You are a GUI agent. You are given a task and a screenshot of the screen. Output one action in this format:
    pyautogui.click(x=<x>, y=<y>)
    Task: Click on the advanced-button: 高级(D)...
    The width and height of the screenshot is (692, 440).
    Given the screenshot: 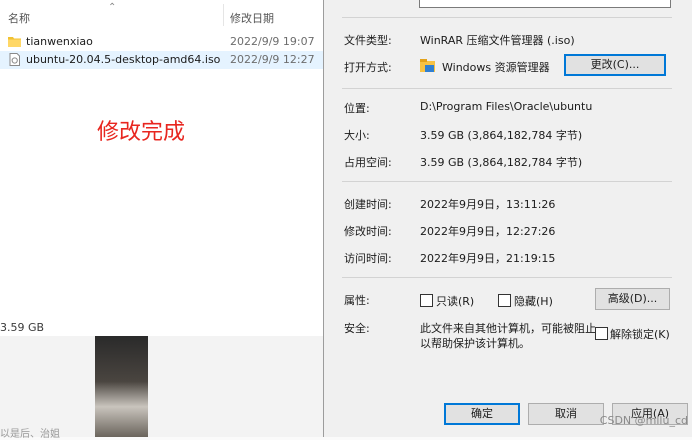 What is the action you would take?
    pyautogui.click(x=632, y=299)
    